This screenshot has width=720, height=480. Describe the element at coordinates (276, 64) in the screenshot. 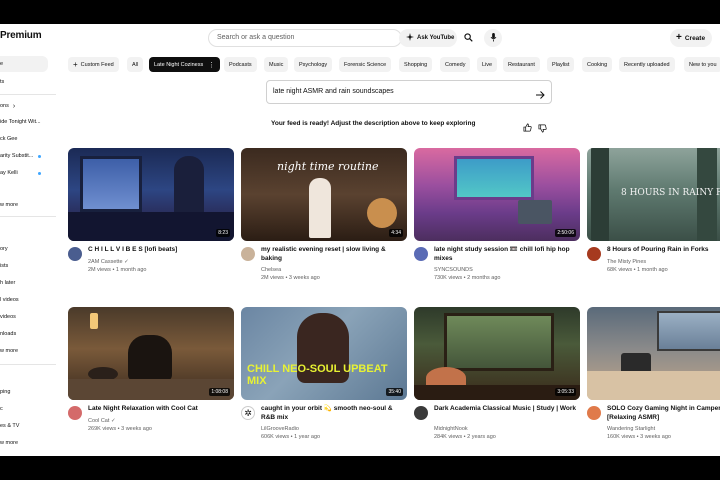

I see `chip-music: Music` at that location.